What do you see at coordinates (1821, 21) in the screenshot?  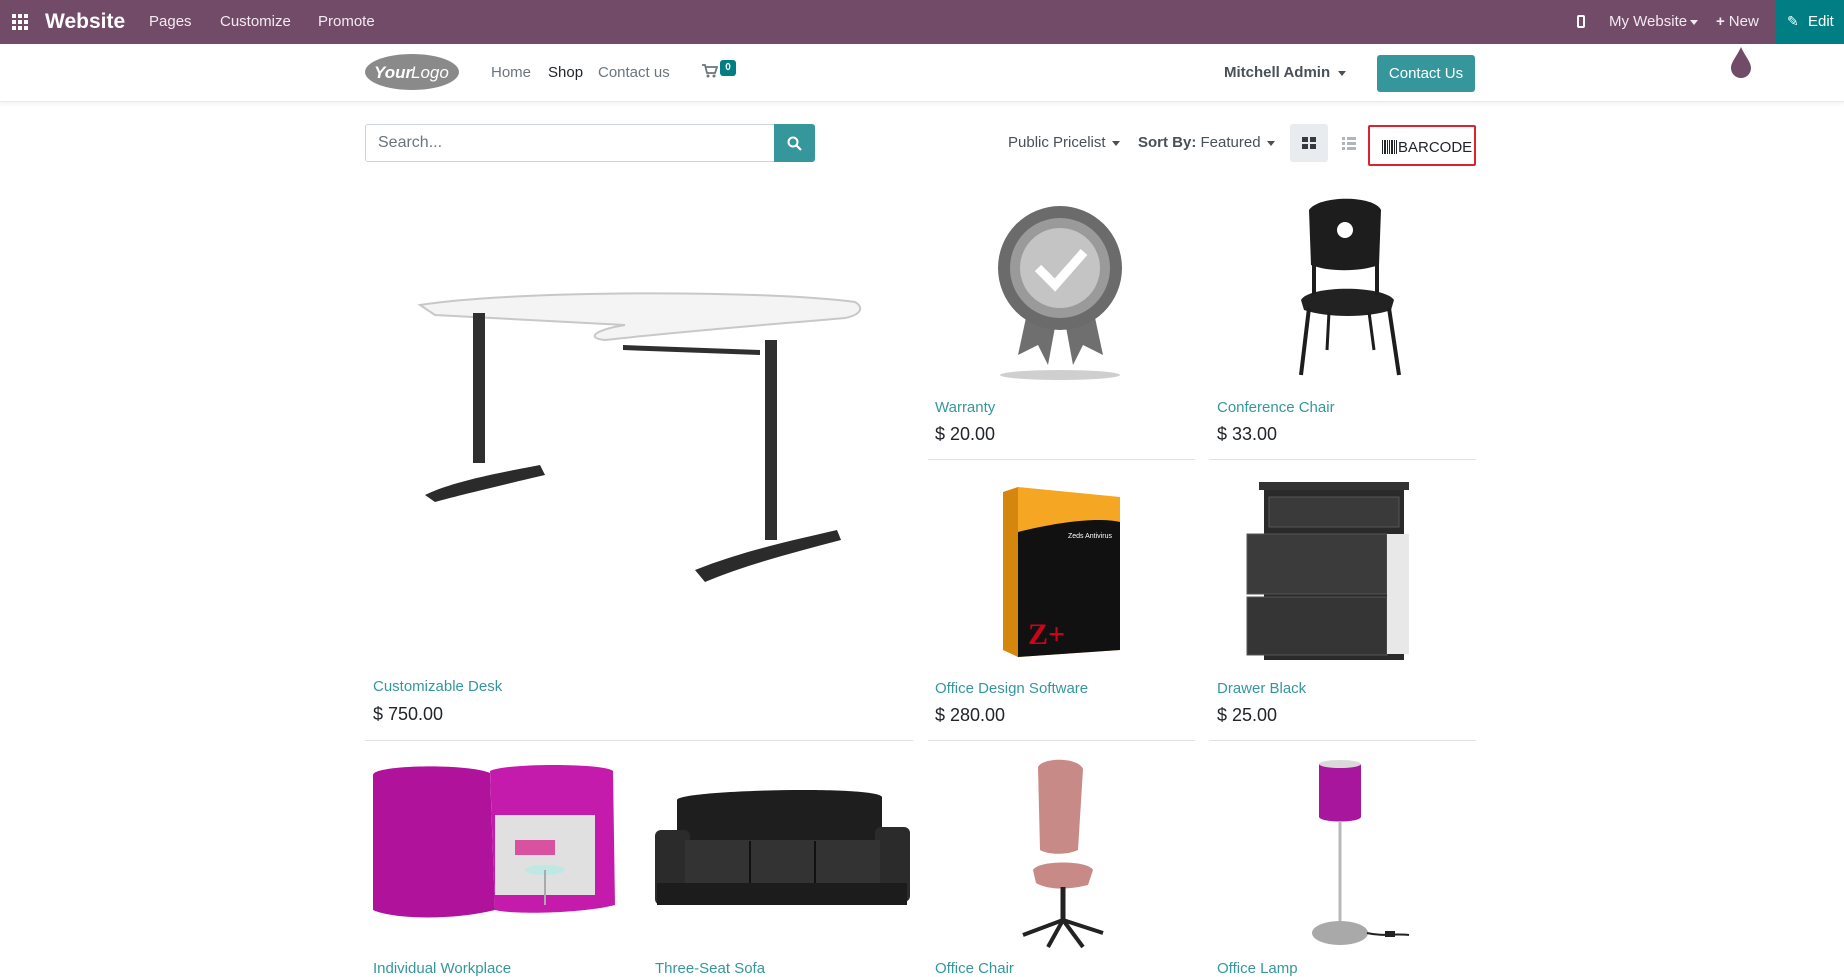 I see `edit-label: Edit` at bounding box center [1821, 21].